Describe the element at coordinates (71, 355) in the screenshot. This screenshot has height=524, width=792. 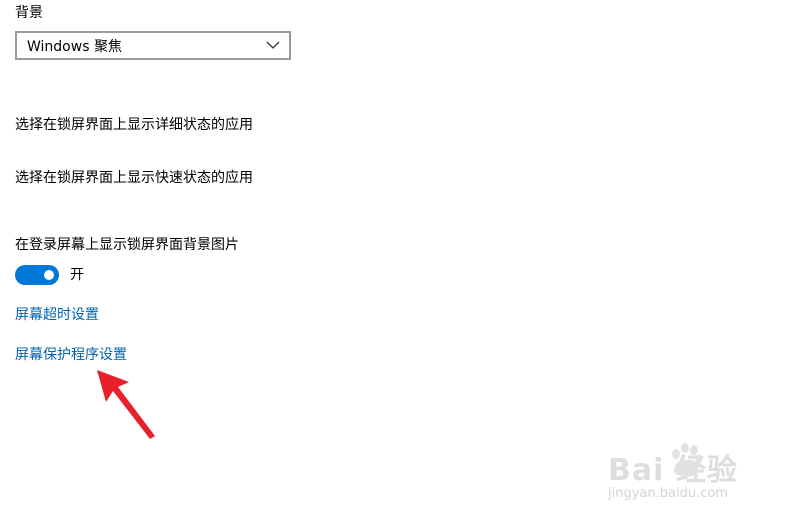
I see `screen-saver-settings-link: 屏幕保护程序设置` at that location.